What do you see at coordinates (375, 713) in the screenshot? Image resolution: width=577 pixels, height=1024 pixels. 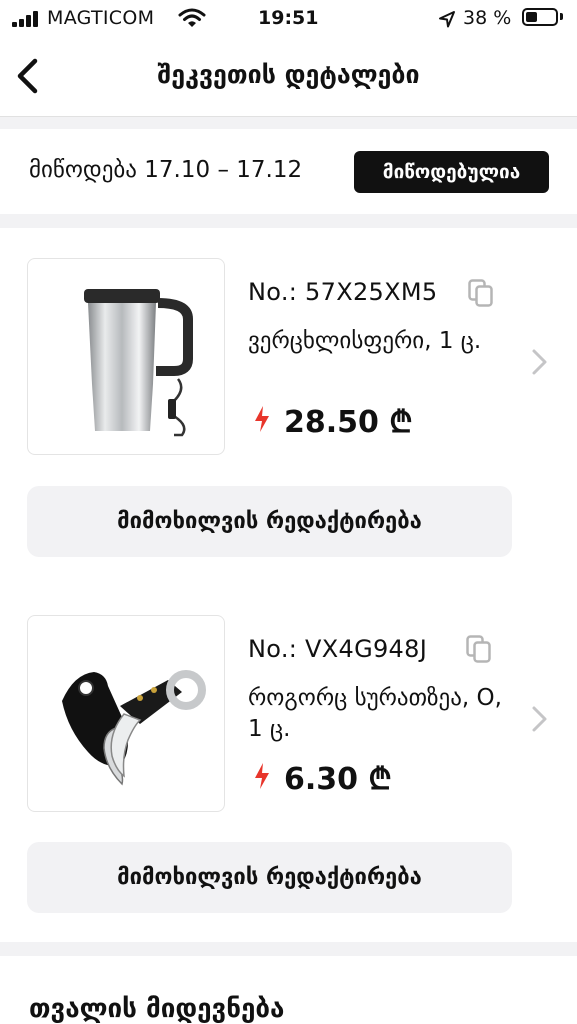 I see `variant-text: როგორც სურათზეა, O, 1 ც.` at bounding box center [375, 713].